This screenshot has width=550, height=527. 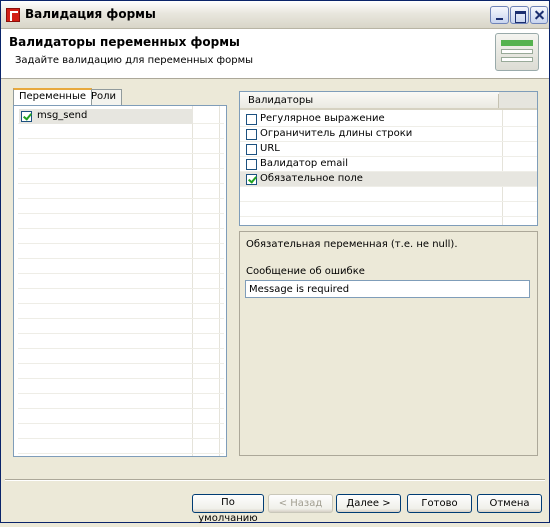 I want to click on maximize-button, so click(x=519, y=15).